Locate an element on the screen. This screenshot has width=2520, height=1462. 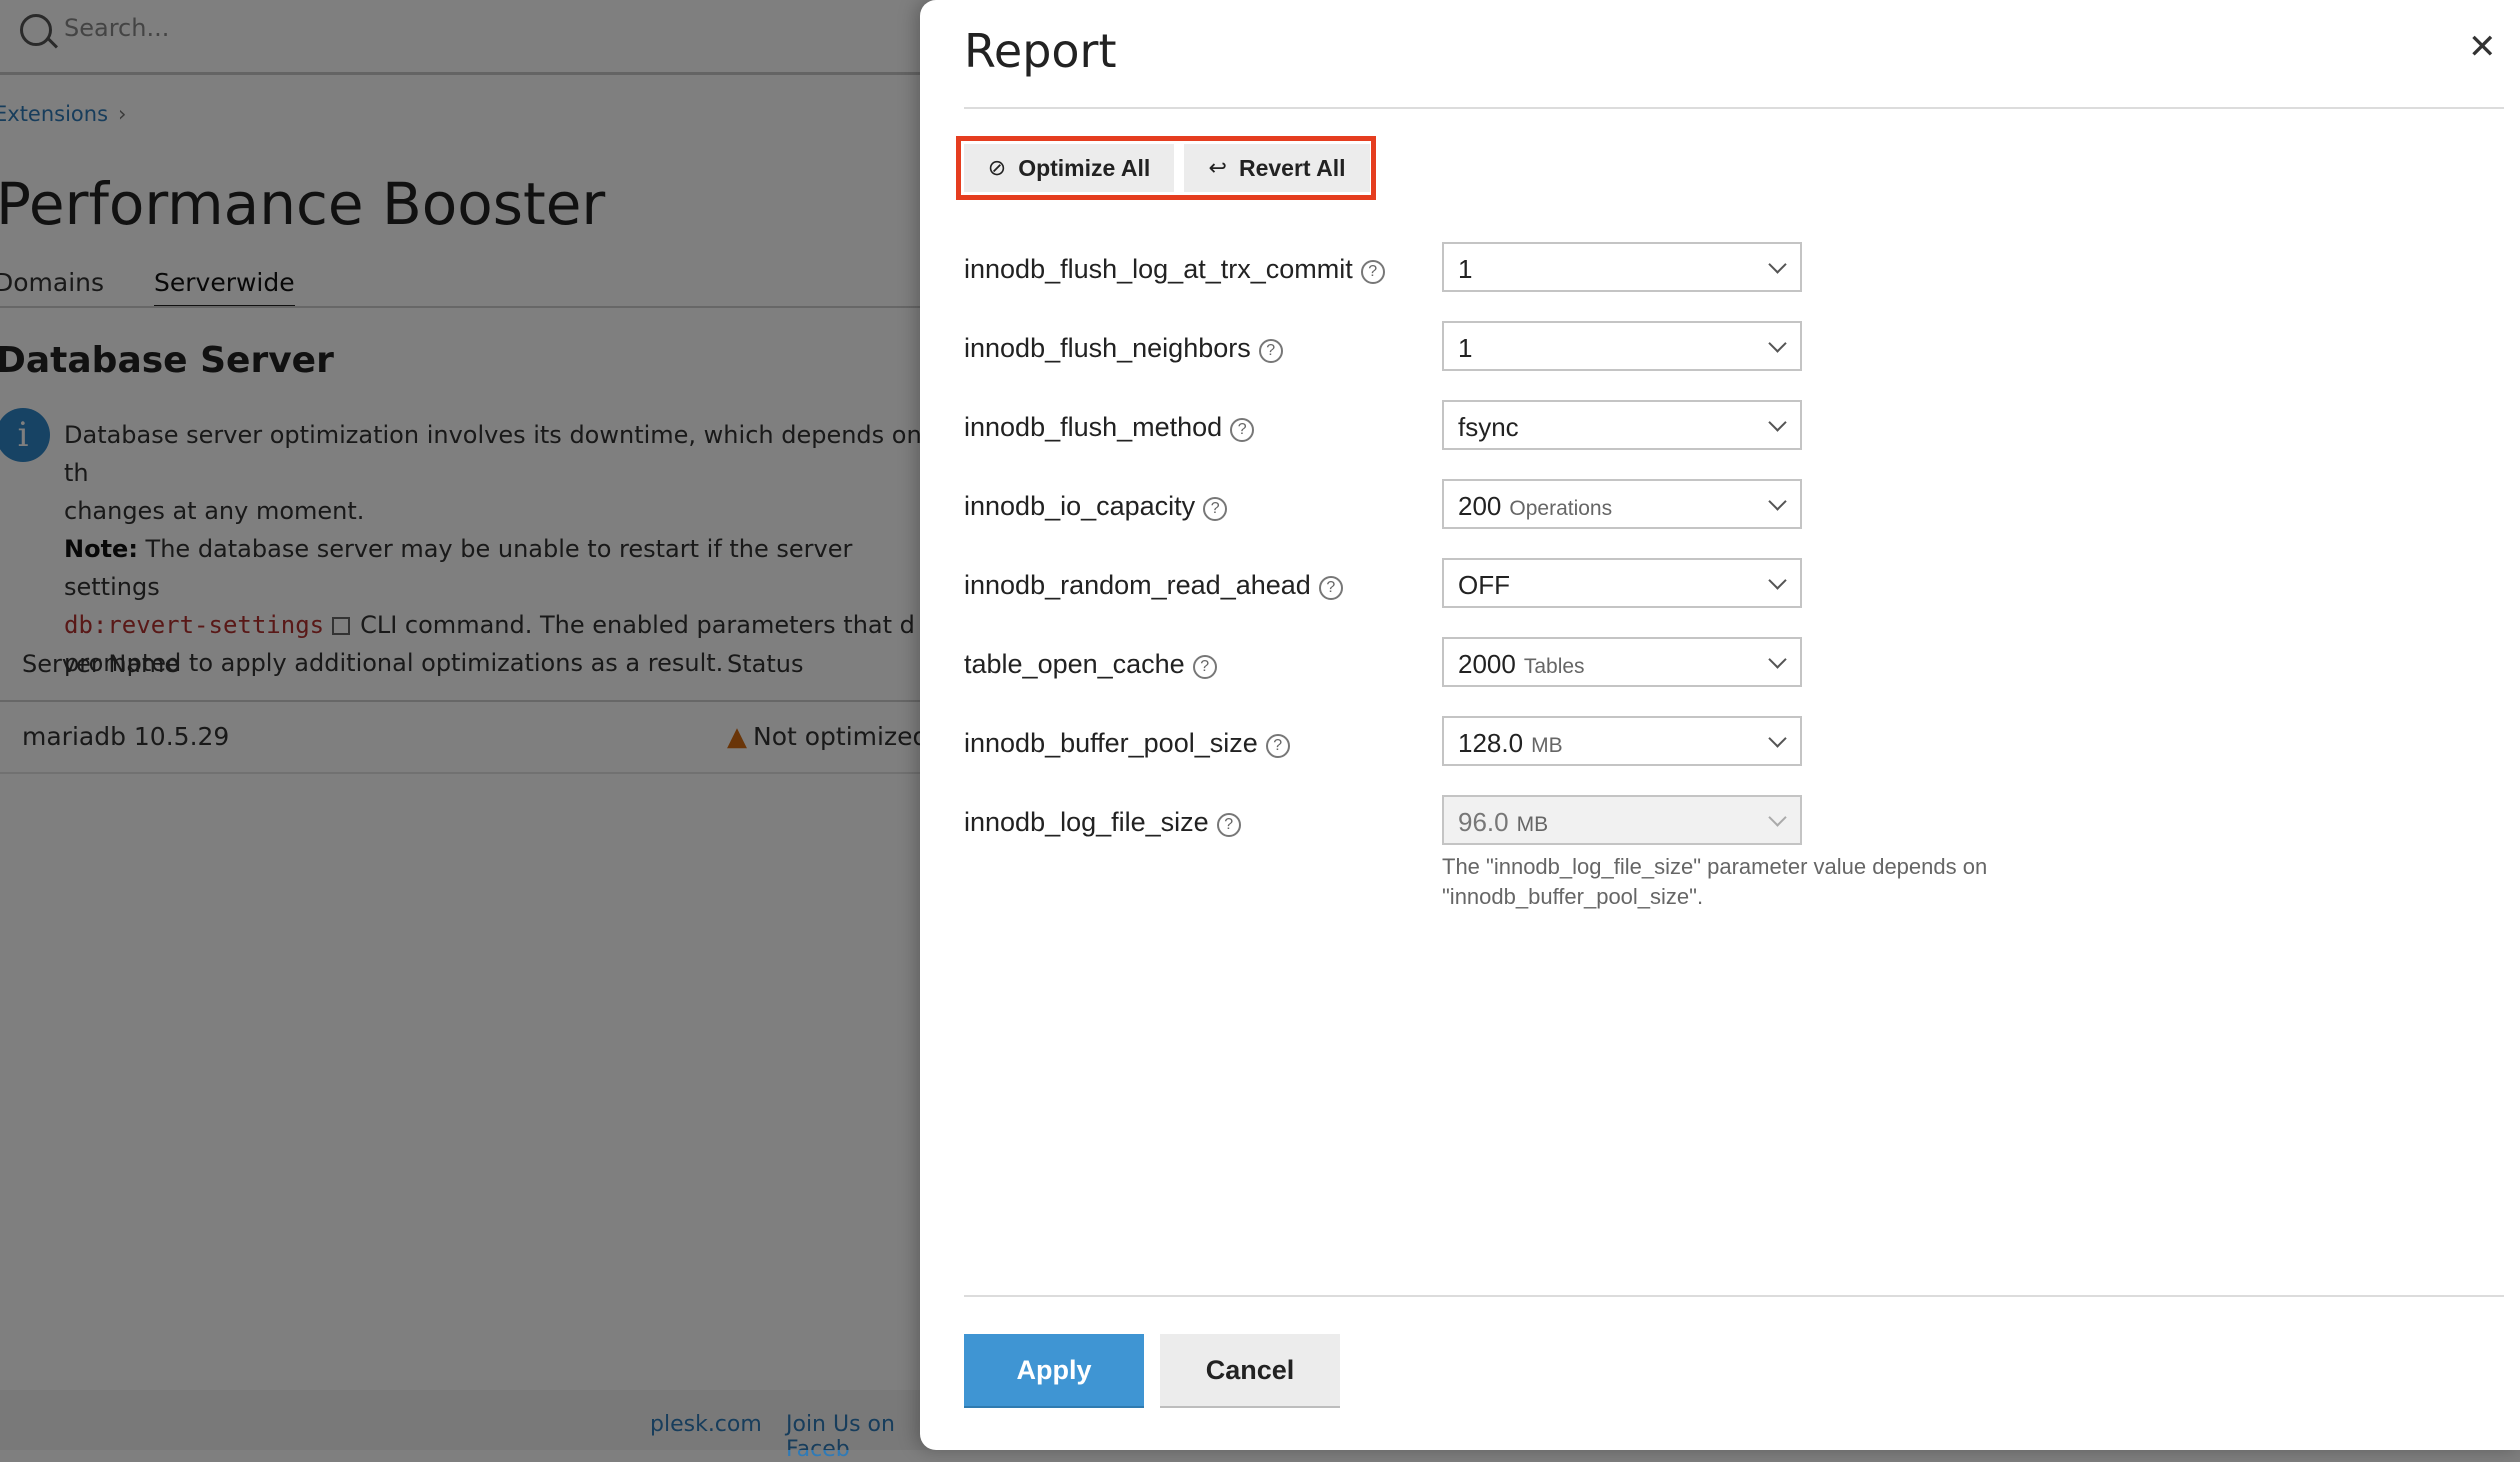
param-select: 2000 Tables is located at coordinates (1622, 662).